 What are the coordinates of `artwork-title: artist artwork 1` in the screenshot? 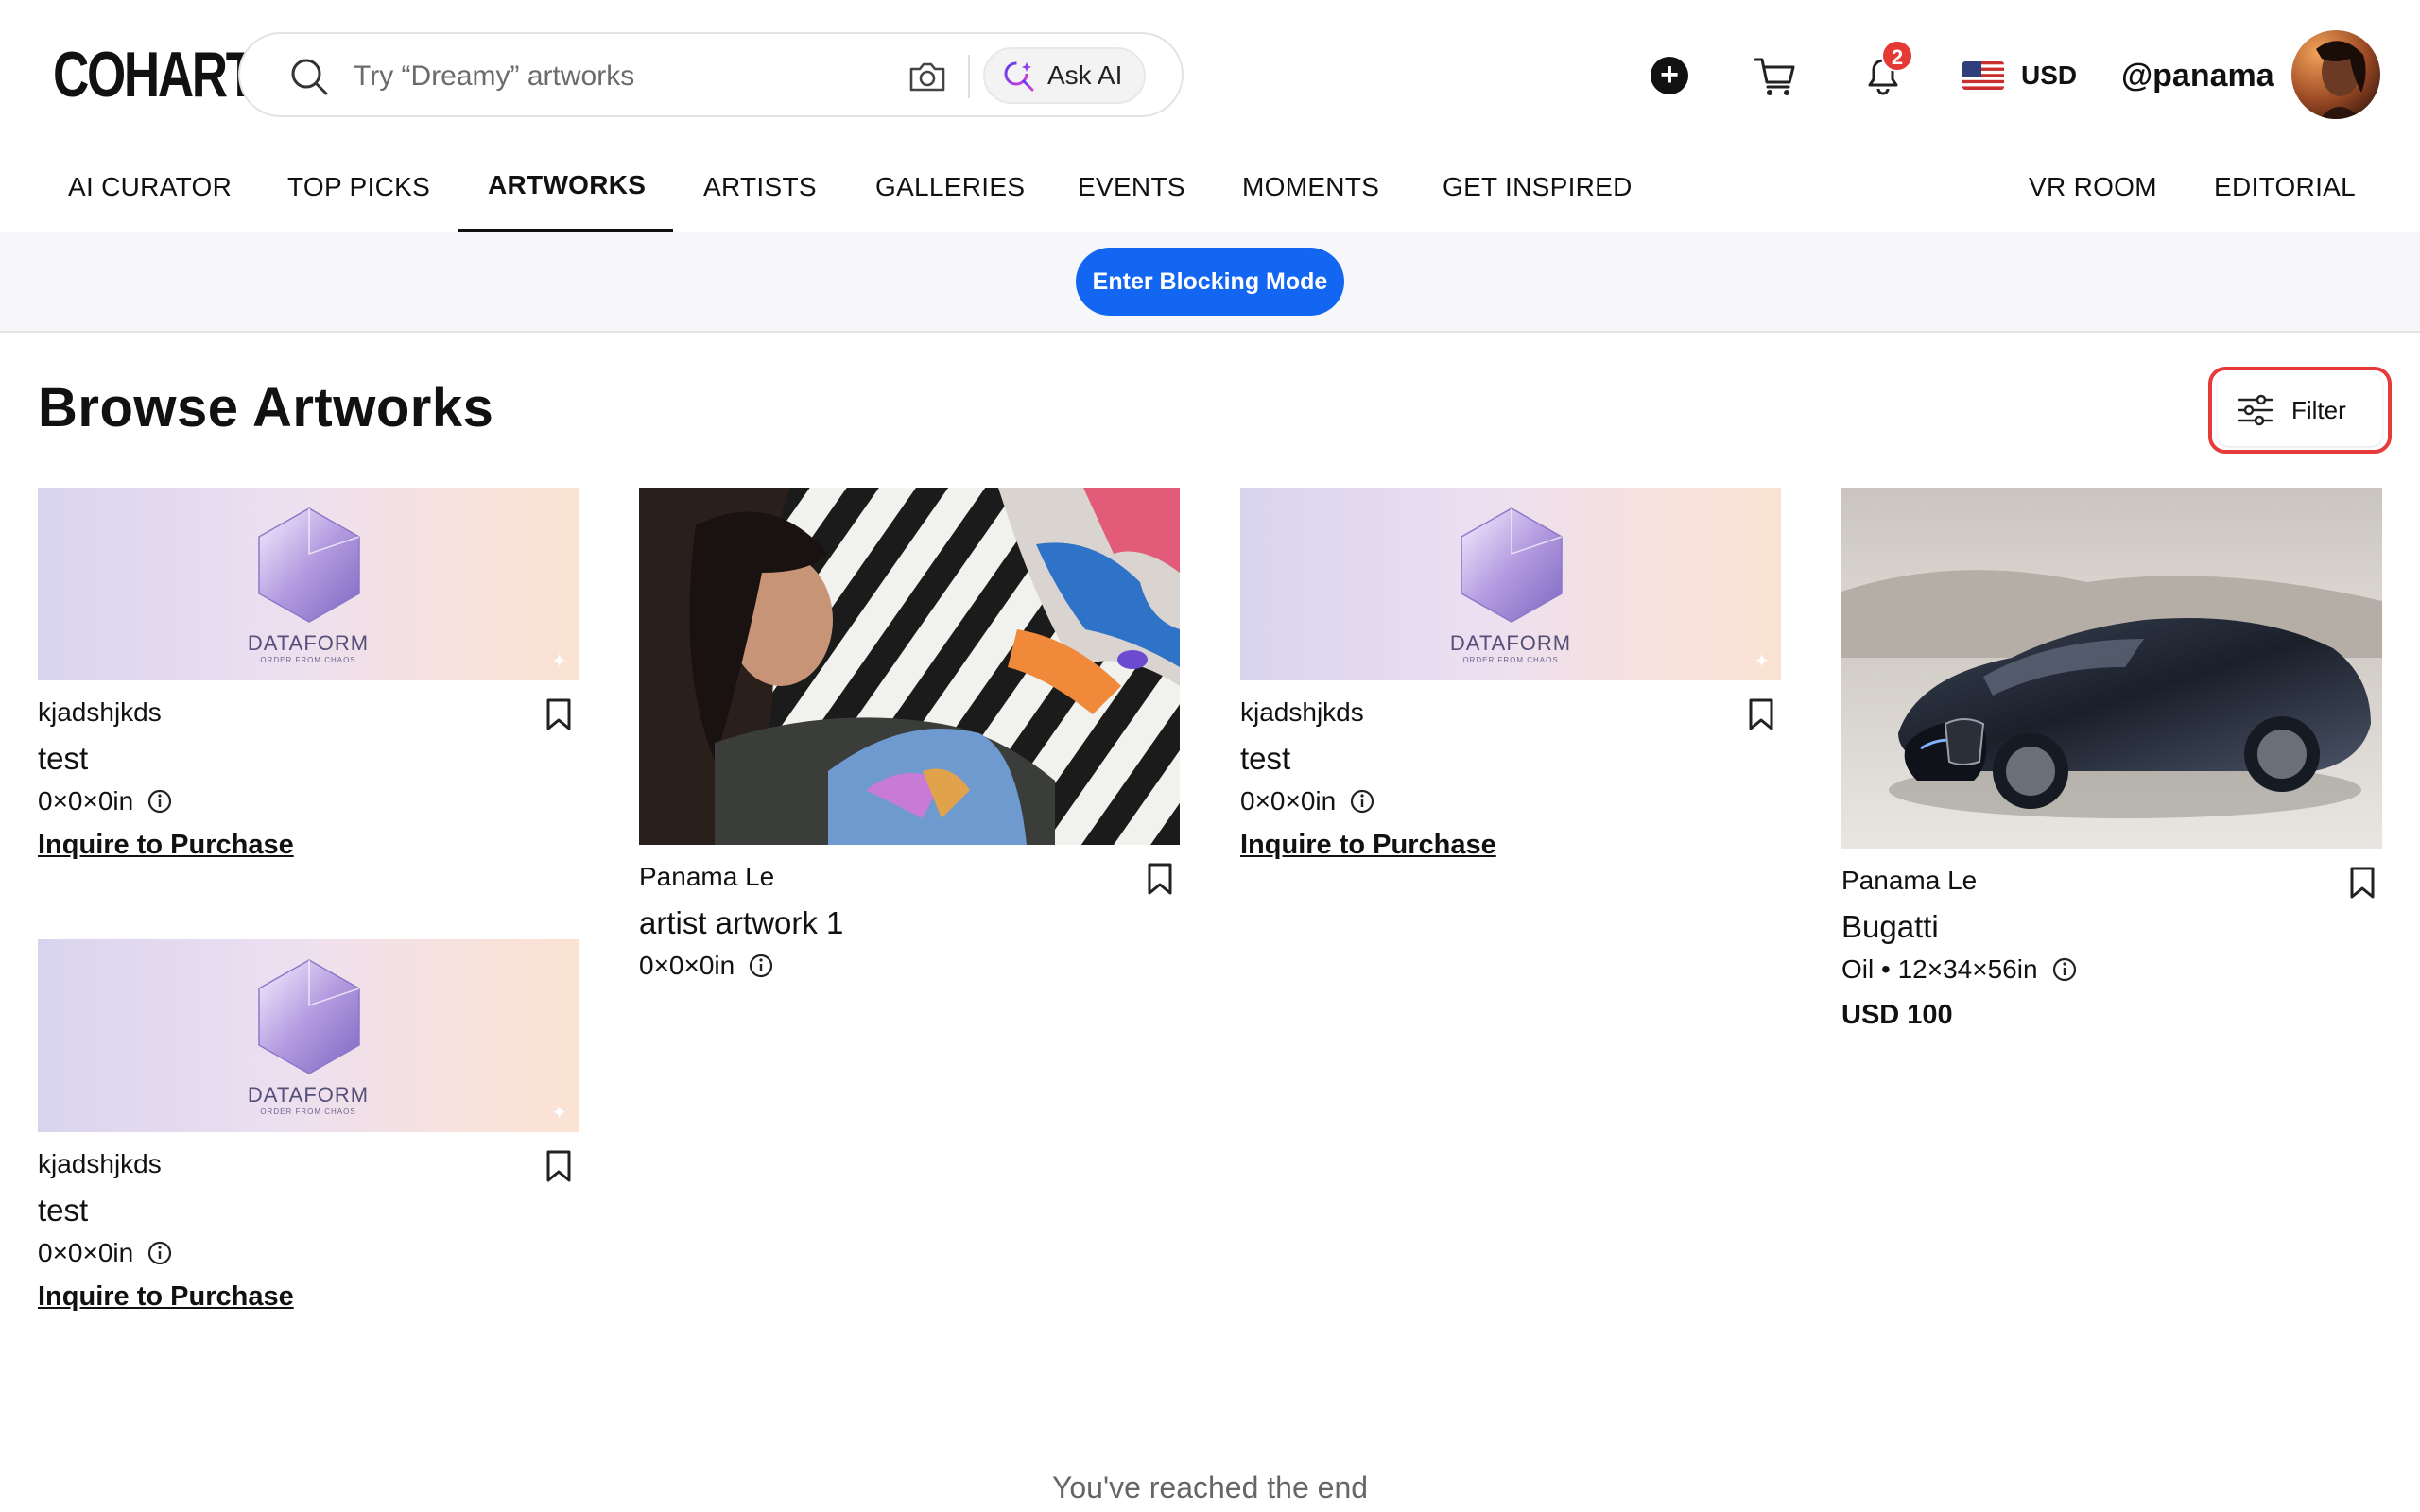 It's located at (741, 923).